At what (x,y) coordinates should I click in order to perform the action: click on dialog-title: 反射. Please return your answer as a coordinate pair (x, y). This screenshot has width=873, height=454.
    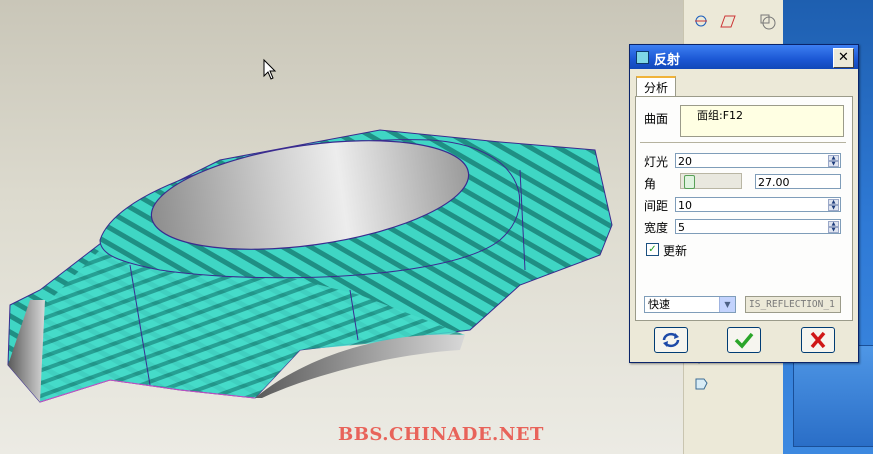
    Looking at the image, I should click on (667, 60).